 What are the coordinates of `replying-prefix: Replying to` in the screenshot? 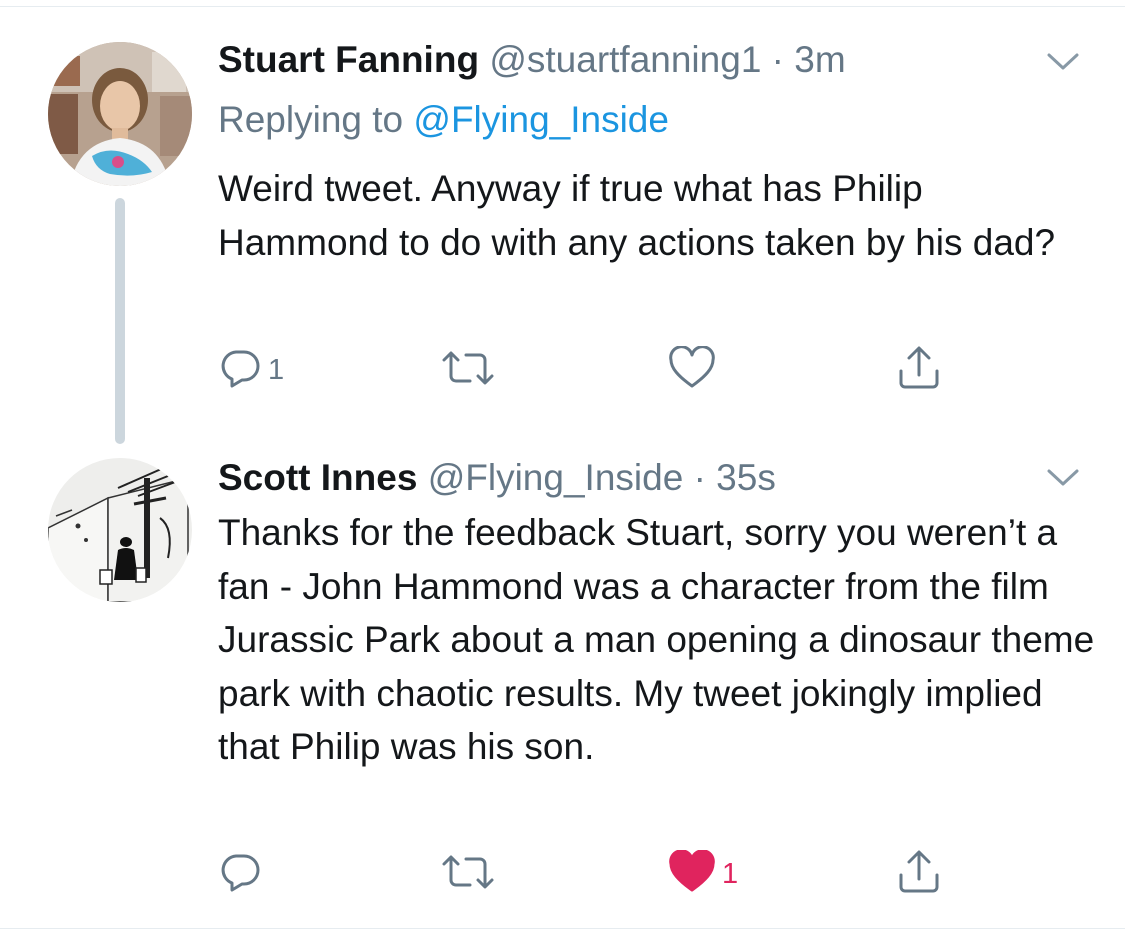 It's located at (311, 119).